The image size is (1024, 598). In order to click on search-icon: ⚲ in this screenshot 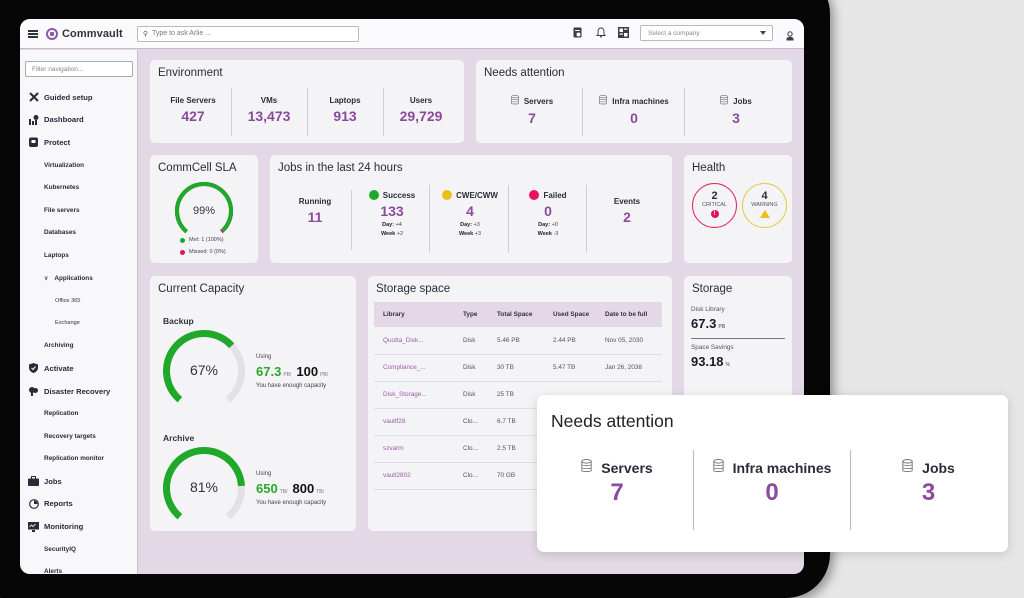, I will do `click(145, 34)`.